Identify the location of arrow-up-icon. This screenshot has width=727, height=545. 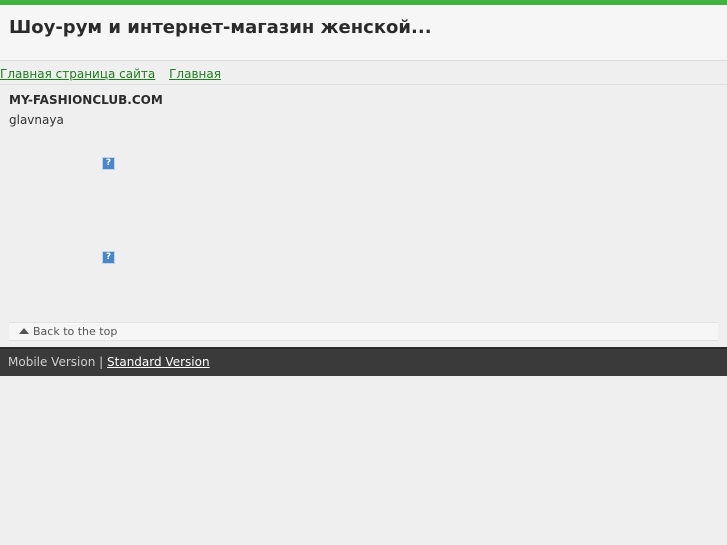
(24, 331).